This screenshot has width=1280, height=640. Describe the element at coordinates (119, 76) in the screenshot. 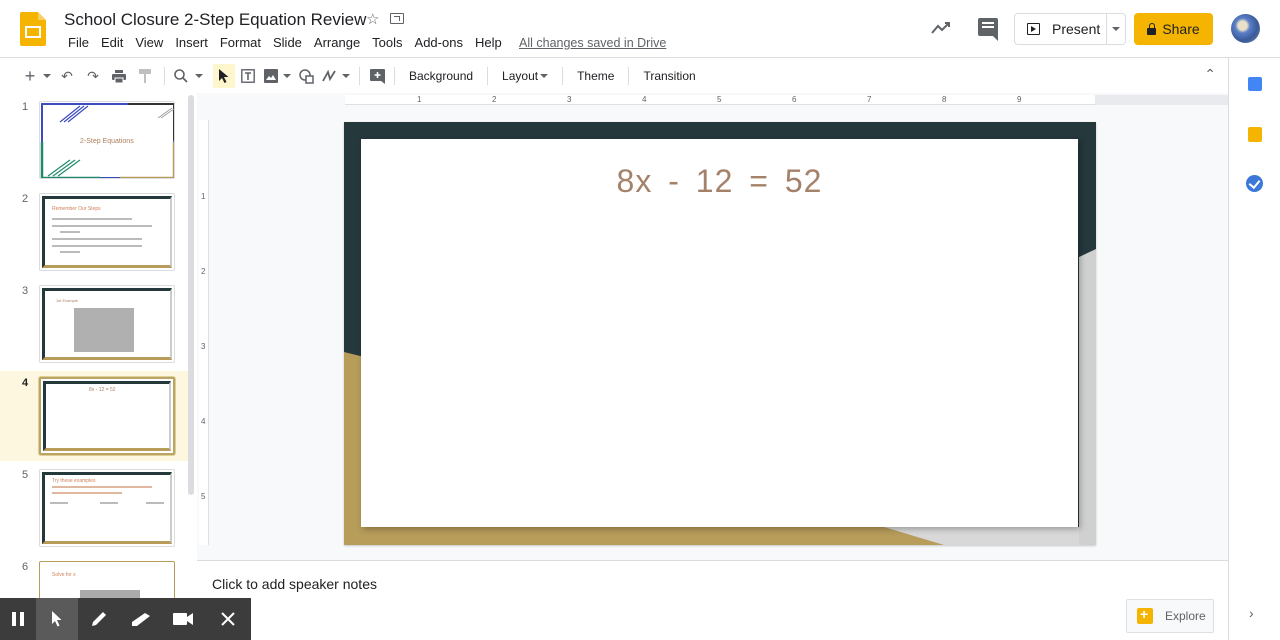

I see `print-button` at that location.